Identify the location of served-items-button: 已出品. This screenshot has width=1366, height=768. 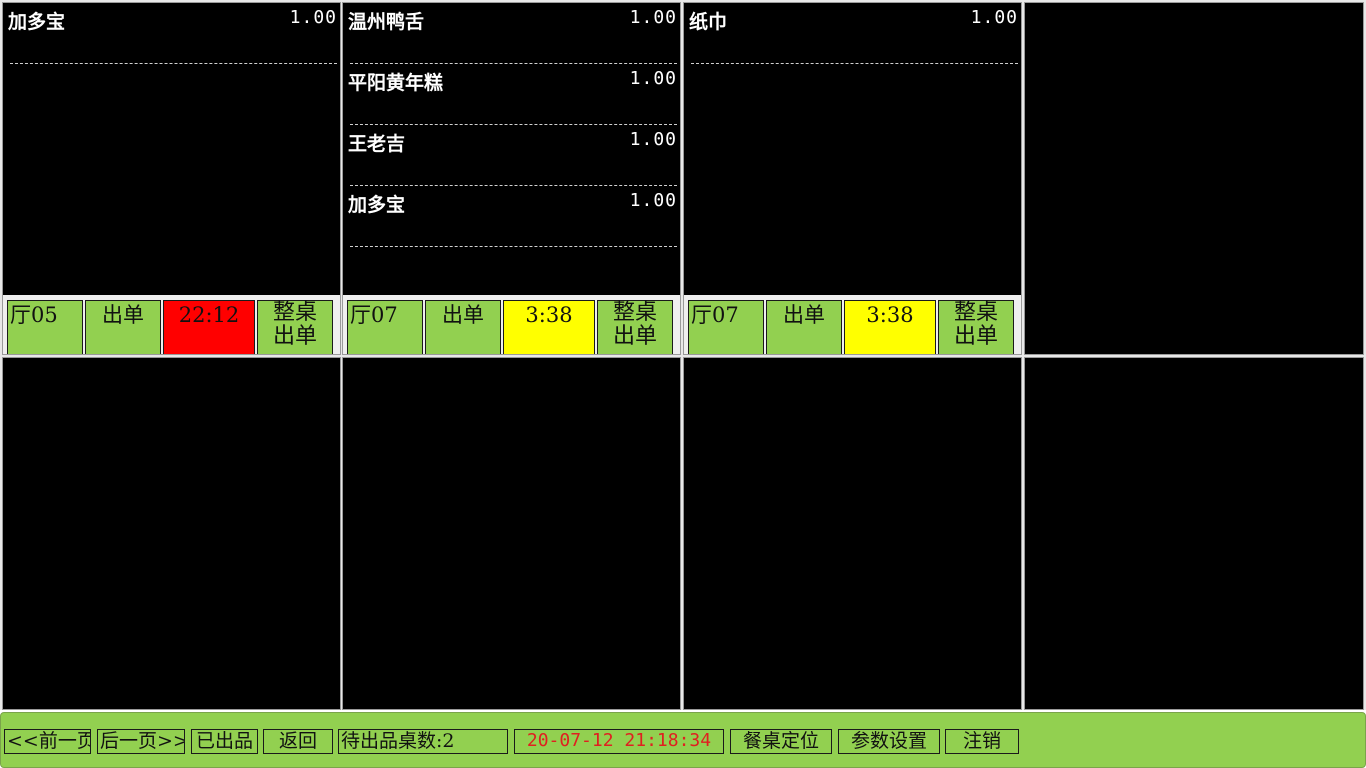
(224, 741).